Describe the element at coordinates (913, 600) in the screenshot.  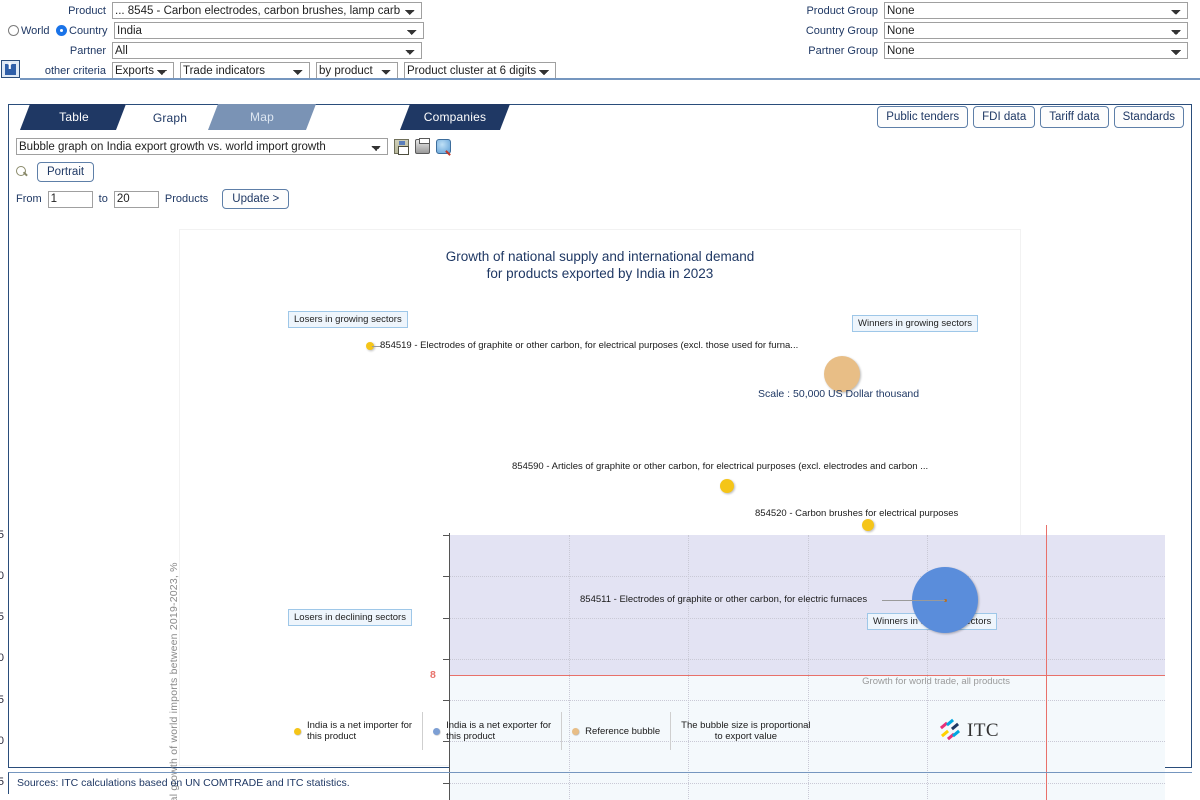
I see `leader-line` at that location.